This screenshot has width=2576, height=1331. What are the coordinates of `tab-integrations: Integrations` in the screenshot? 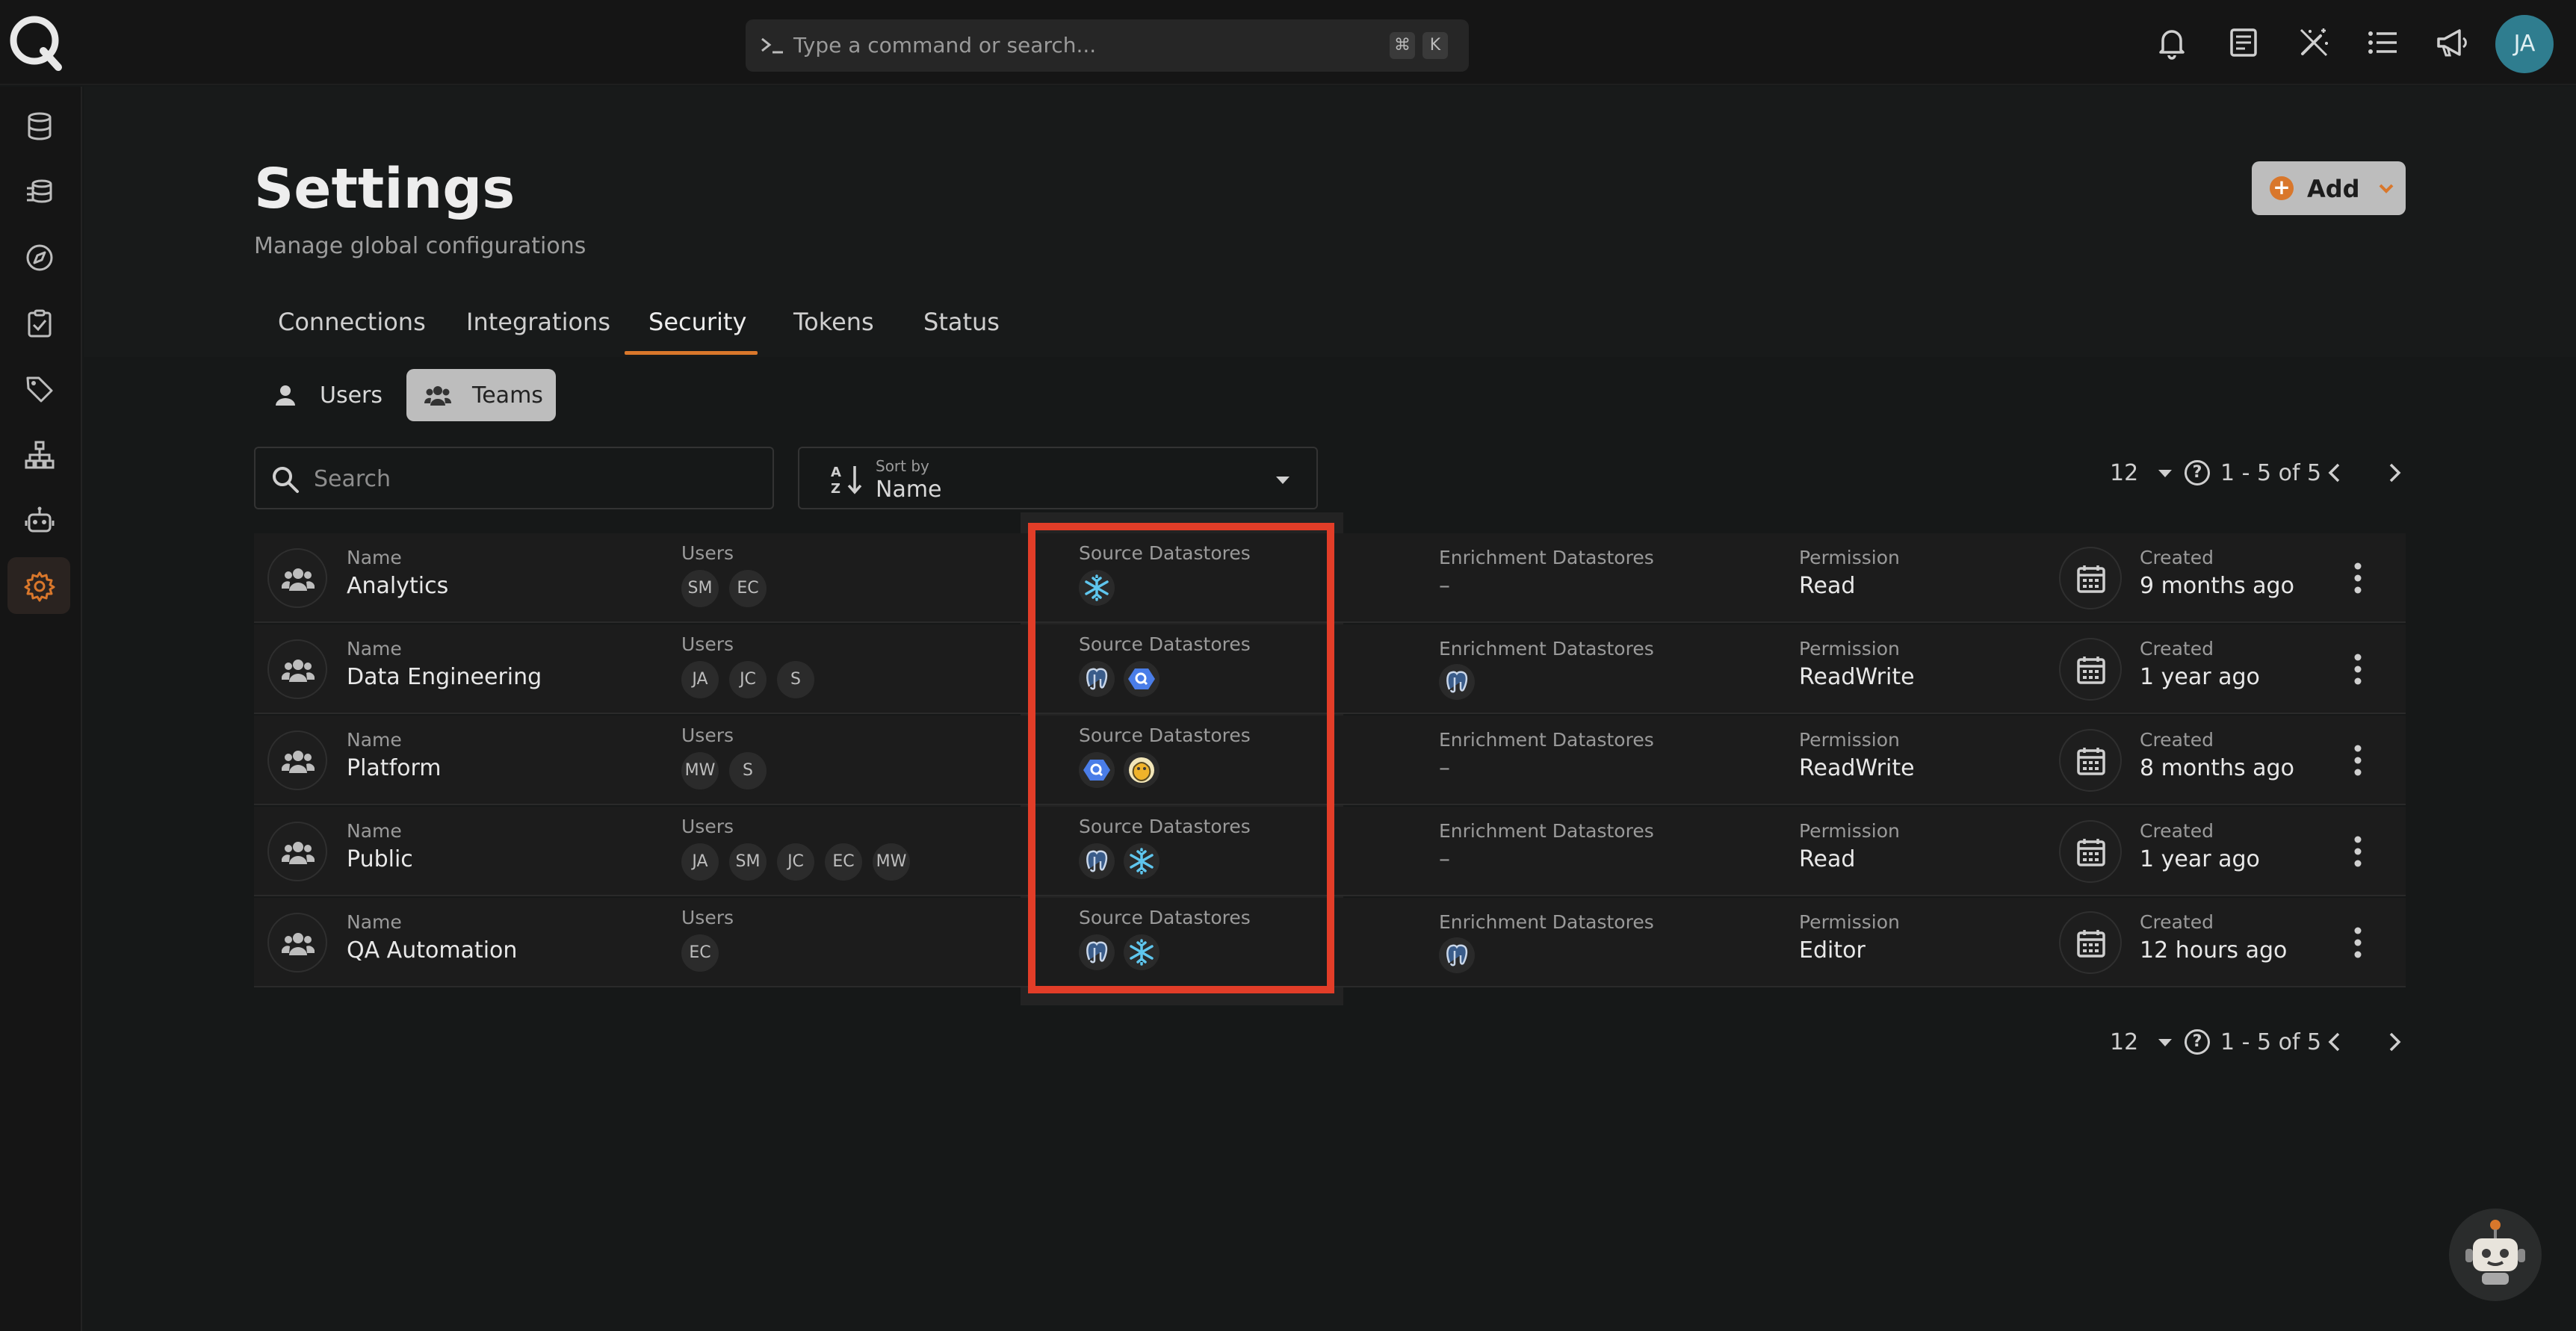 It's located at (538, 322).